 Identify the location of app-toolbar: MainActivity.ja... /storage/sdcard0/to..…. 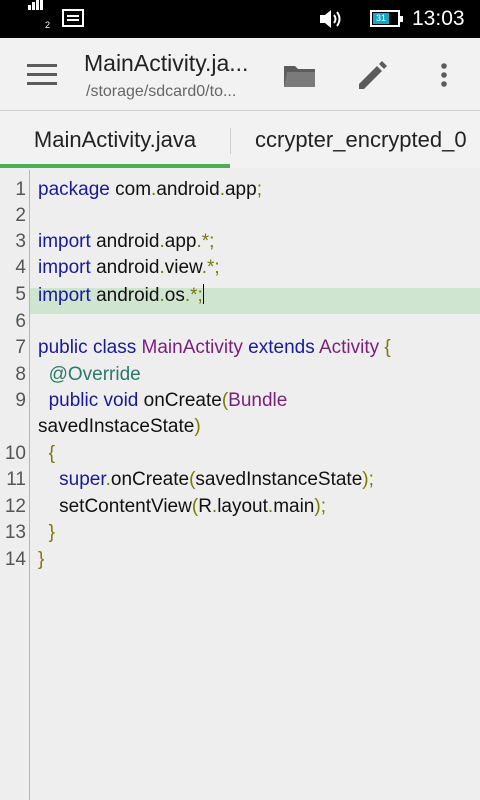
(240, 74).